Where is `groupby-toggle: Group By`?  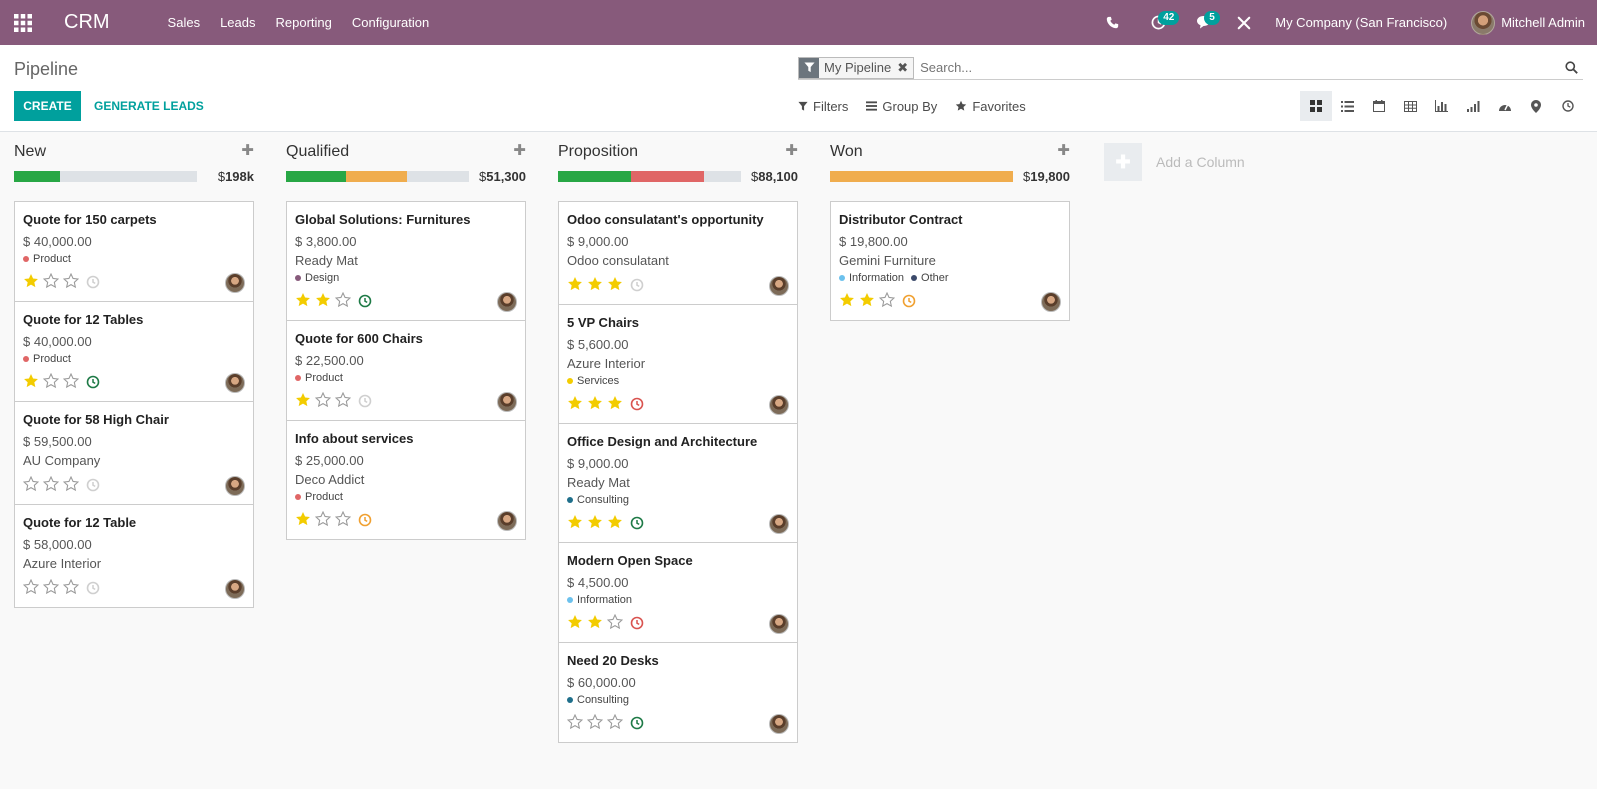
groupby-toggle: Group By is located at coordinates (901, 106).